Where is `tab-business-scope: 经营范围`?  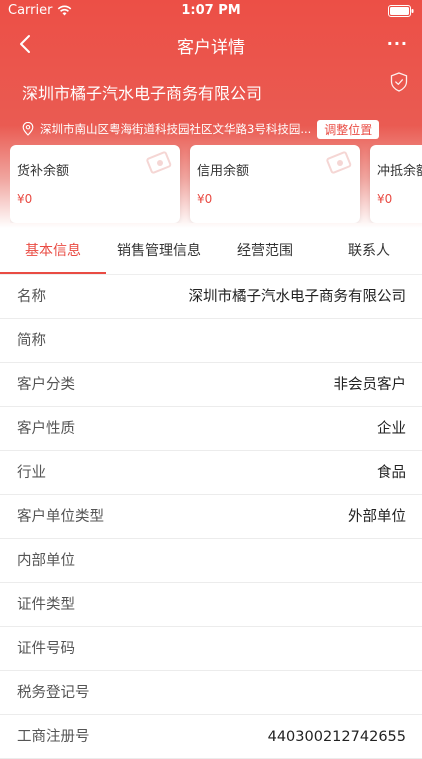 tab-business-scope: 经营范围 is located at coordinates (265, 251).